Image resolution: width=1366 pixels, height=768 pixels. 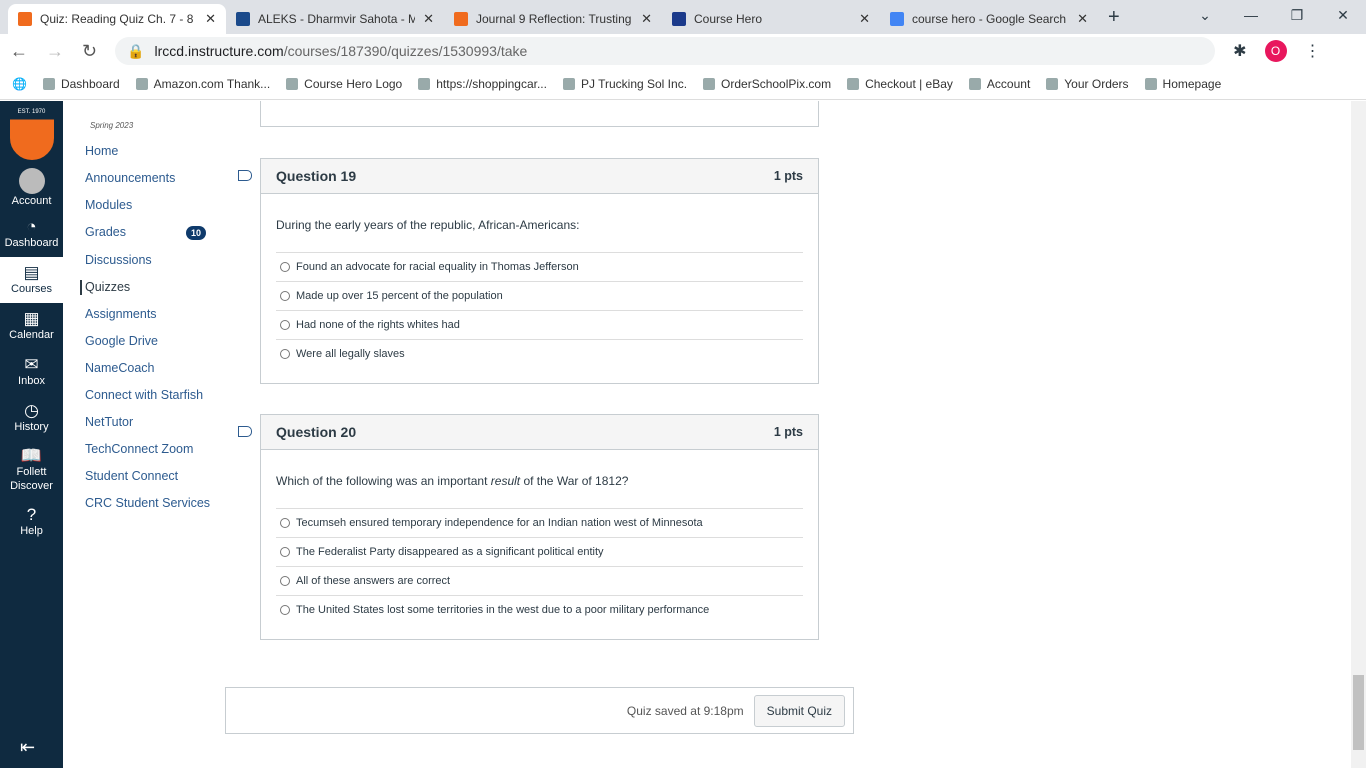 I want to click on course-nav-student-connect: Student Connect, so click(x=155, y=476).